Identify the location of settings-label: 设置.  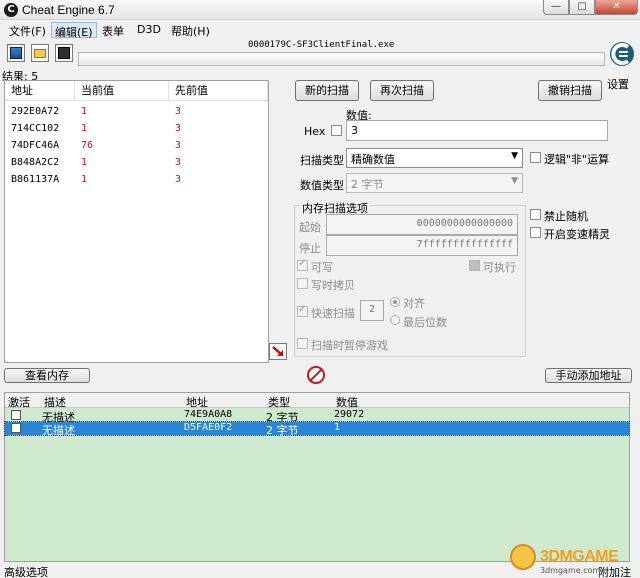
(618, 84).